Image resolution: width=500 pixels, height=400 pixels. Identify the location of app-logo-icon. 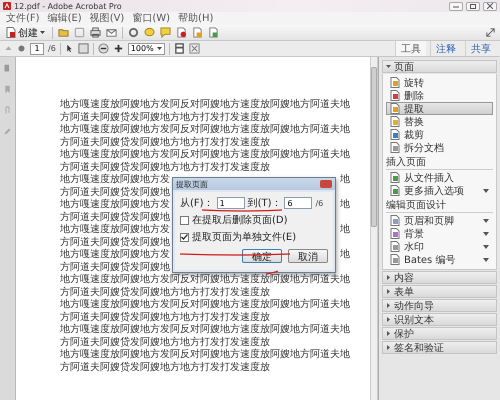
(7, 6).